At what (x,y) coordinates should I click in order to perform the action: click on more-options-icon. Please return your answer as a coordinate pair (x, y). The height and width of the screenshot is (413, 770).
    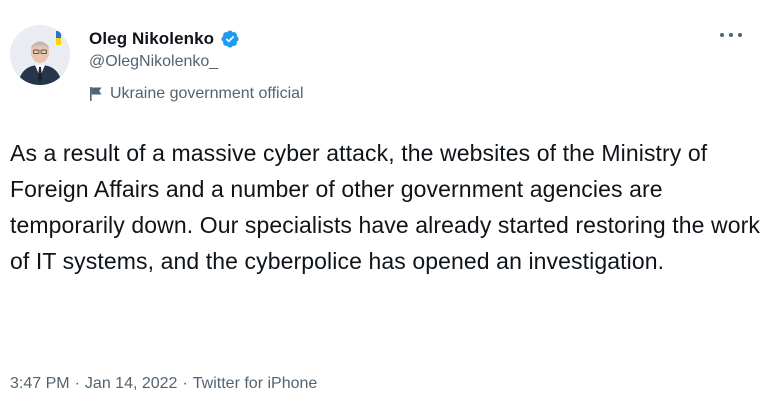
    Looking at the image, I should click on (731, 35).